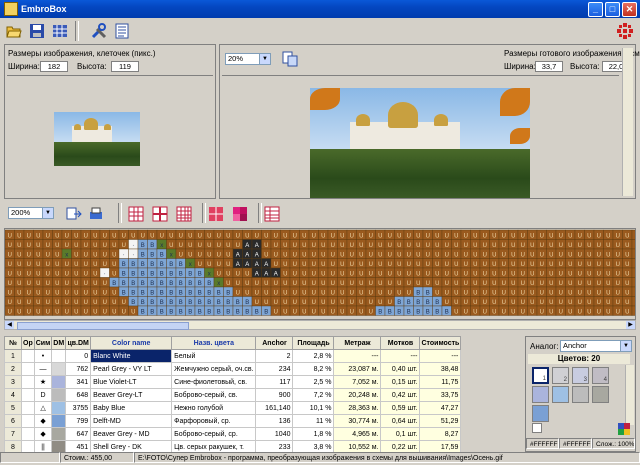 The height and width of the screenshot is (465, 640). What do you see at coordinates (595, 9) in the screenshot?
I see `minimize-button: _` at bounding box center [595, 9].